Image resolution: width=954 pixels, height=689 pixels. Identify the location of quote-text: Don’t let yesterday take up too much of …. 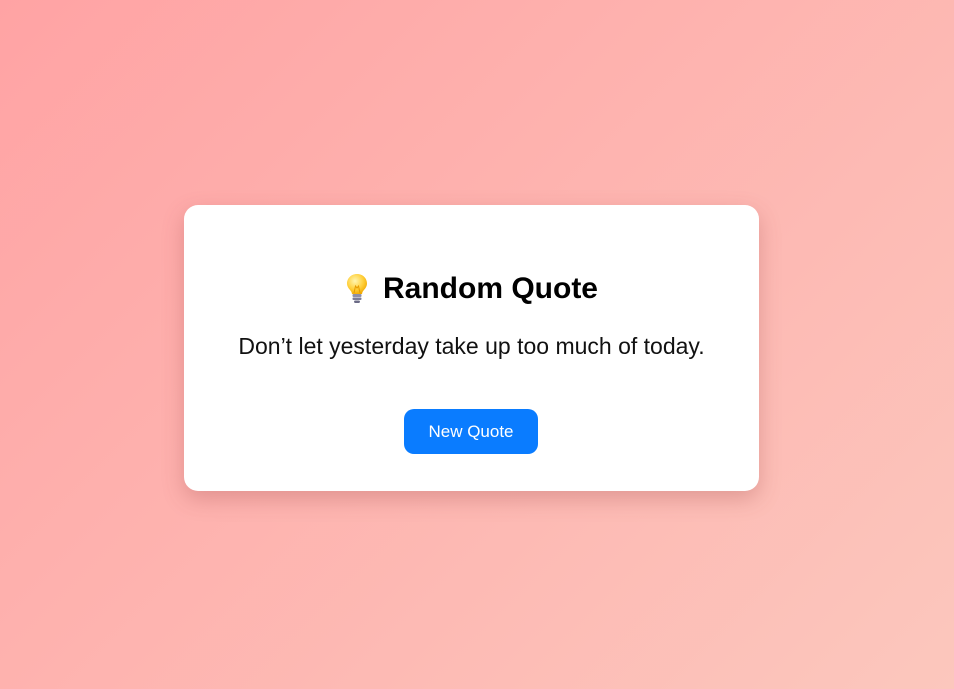
(471, 346).